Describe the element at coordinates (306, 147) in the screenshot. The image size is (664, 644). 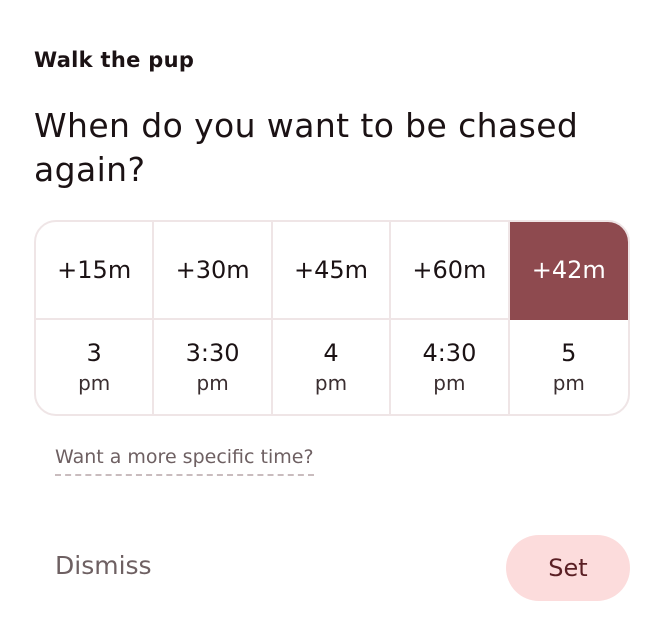
I see `question-heading: When do you want to be chased again?` at that location.